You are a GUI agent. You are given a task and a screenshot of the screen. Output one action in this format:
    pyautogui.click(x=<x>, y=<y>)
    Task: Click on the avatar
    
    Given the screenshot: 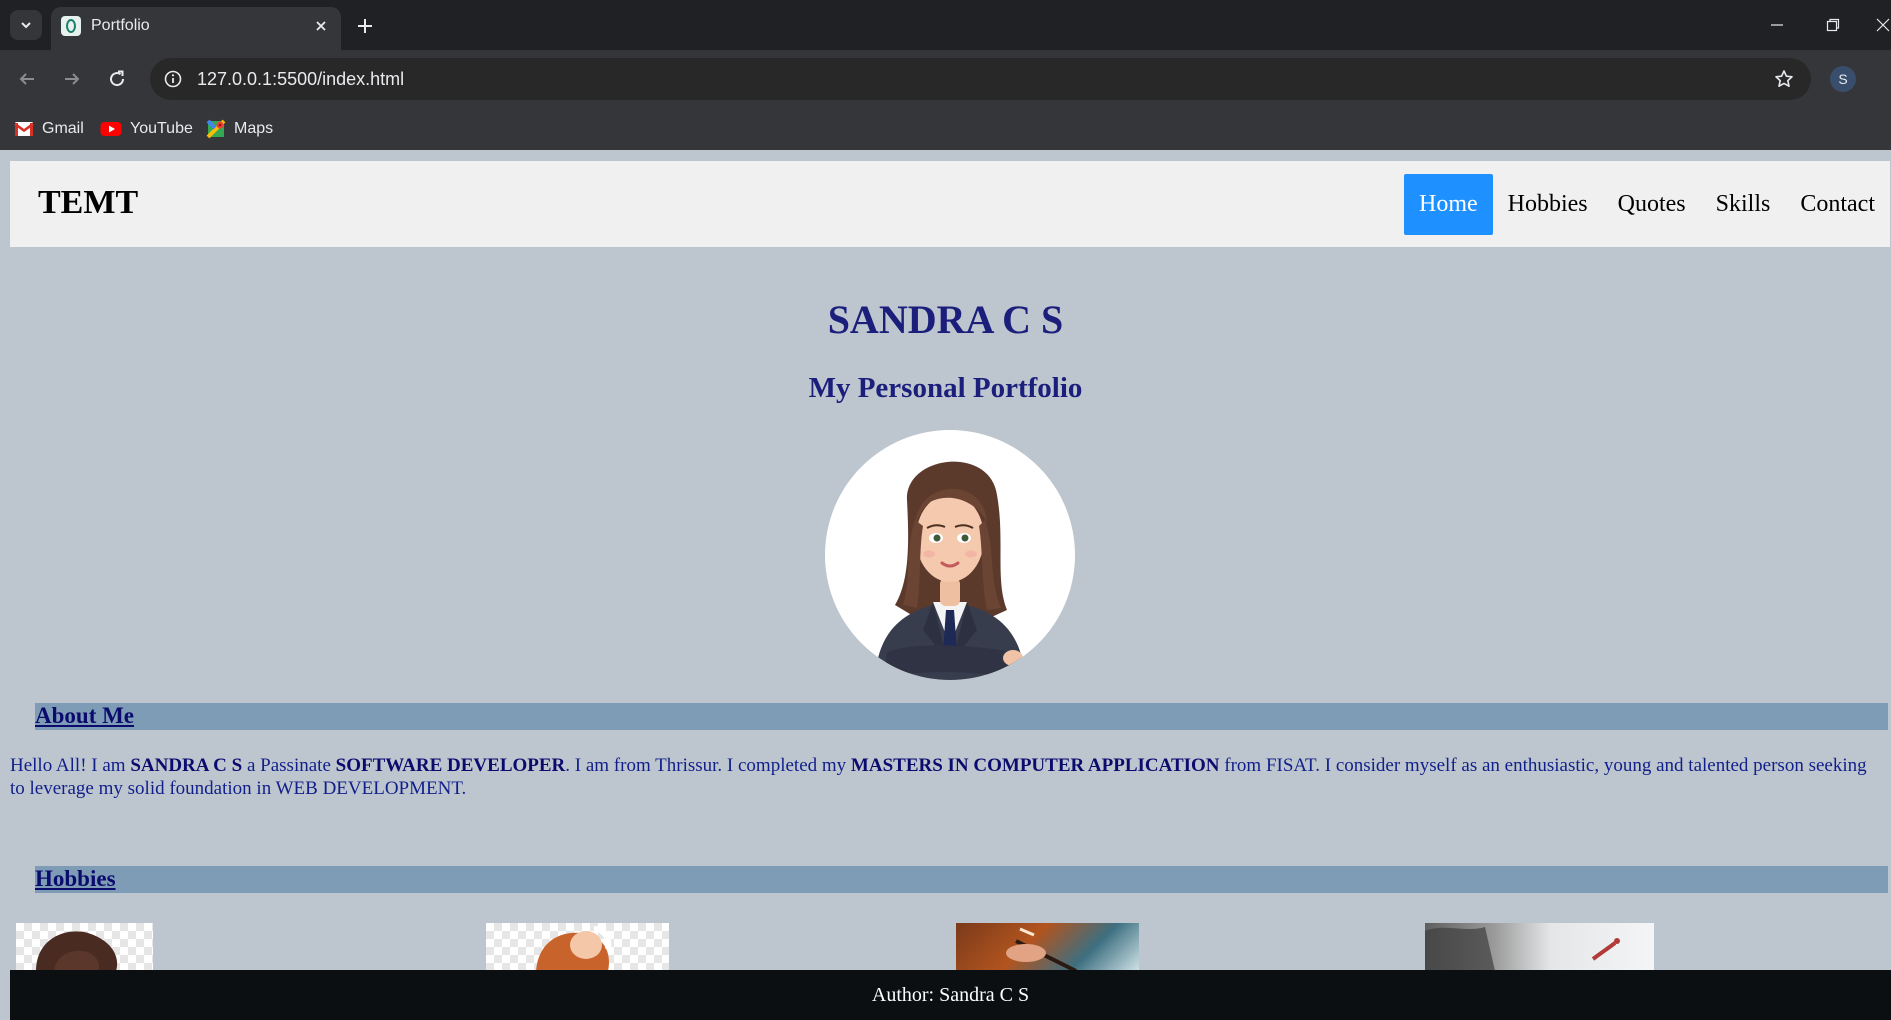 What is the action you would take?
    pyautogui.click(x=950, y=555)
    